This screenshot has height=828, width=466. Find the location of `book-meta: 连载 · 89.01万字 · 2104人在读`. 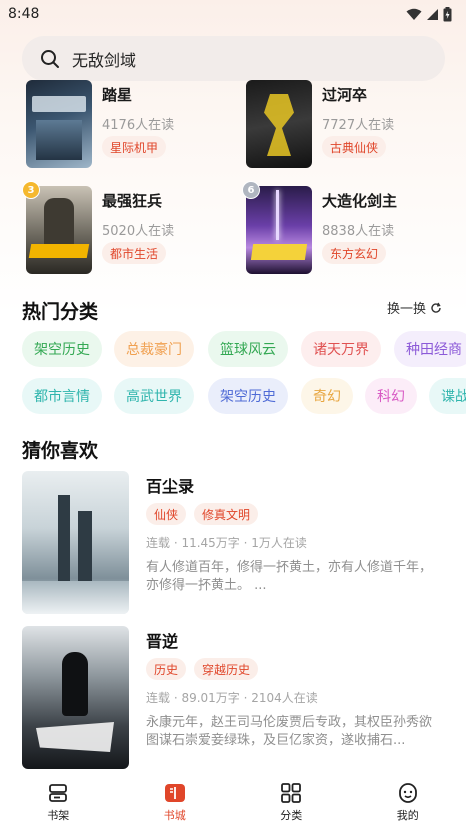

book-meta: 连载 · 89.01万字 · 2104人在读 is located at coordinates (232, 698).